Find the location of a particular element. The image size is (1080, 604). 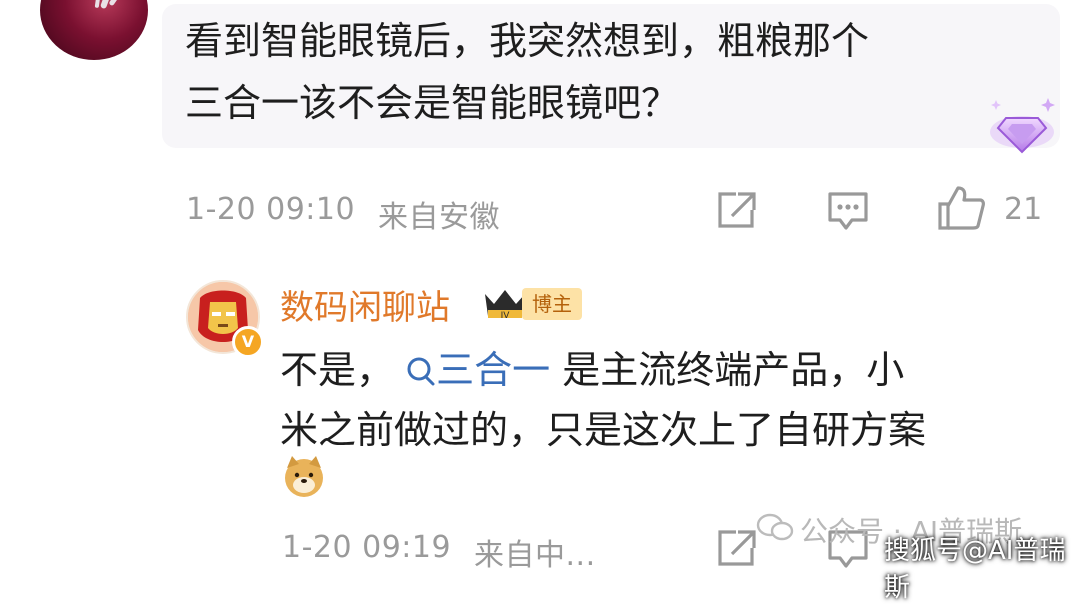

topic-search-link: 三合一 is located at coordinates (478, 370).